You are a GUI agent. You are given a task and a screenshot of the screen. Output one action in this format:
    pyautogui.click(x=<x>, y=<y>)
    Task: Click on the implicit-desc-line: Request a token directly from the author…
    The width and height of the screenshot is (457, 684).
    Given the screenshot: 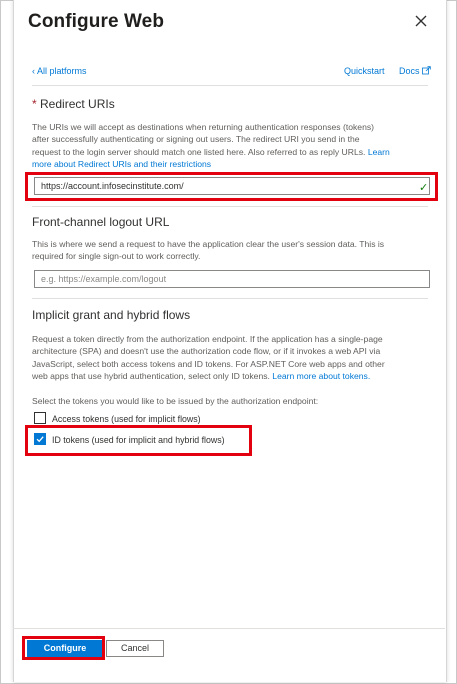 What is the action you would take?
    pyautogui.click(x=207, y=339)
    